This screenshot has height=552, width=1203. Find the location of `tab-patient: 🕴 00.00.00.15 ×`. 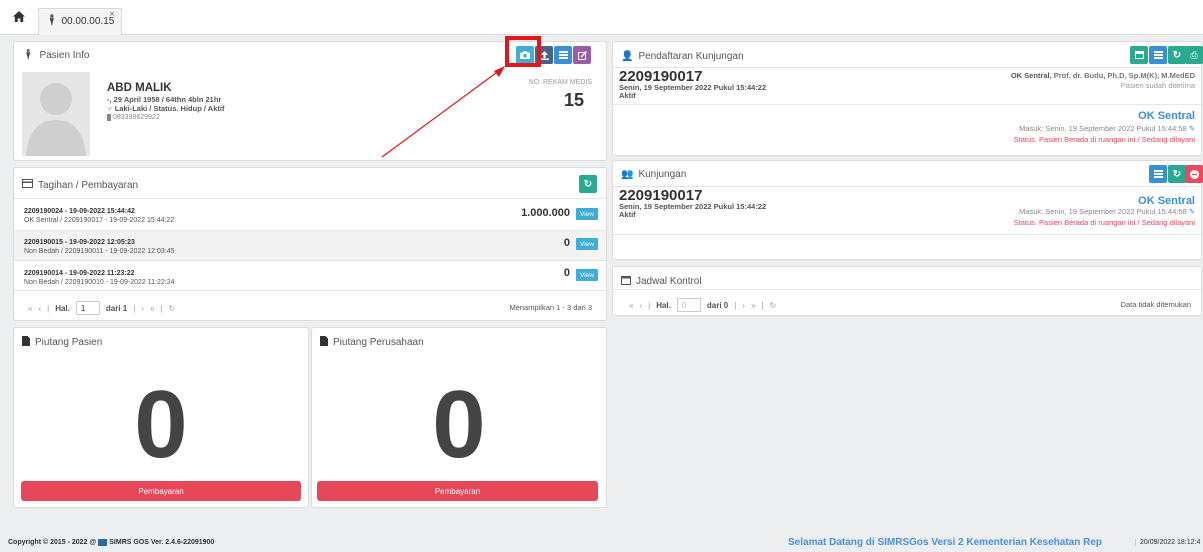

tab-patient: 🕴 00.00.00.15 × is located at coordinates (80, 21).